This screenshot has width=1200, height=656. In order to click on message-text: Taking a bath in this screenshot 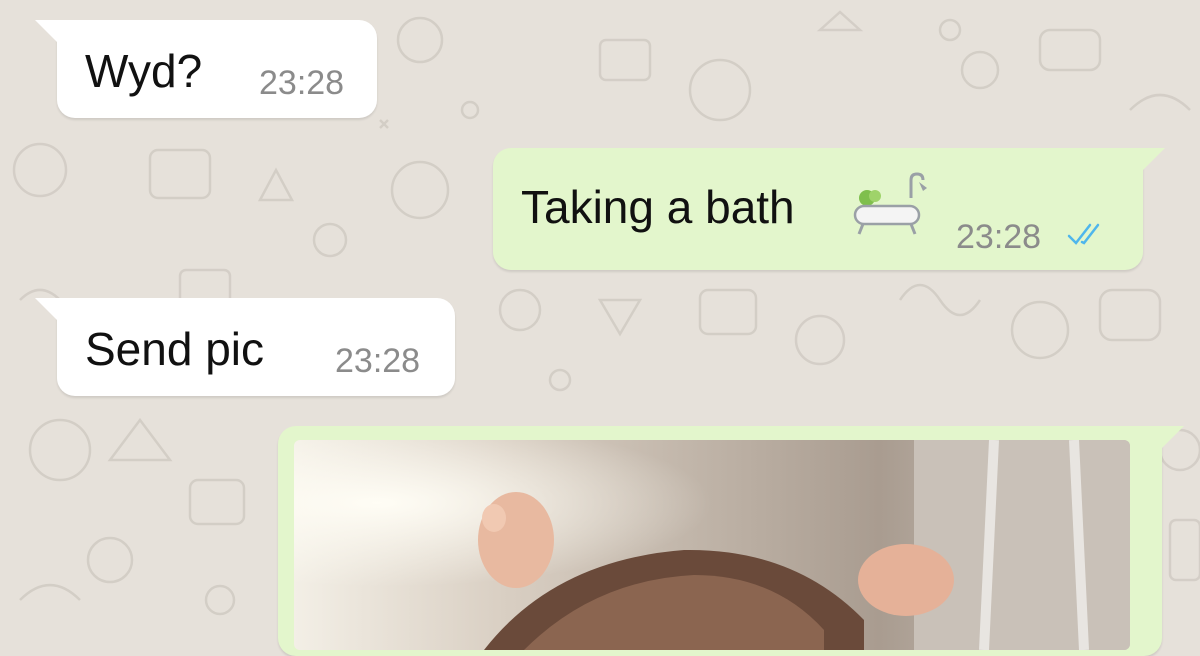, I will do `click(658, 207)`.